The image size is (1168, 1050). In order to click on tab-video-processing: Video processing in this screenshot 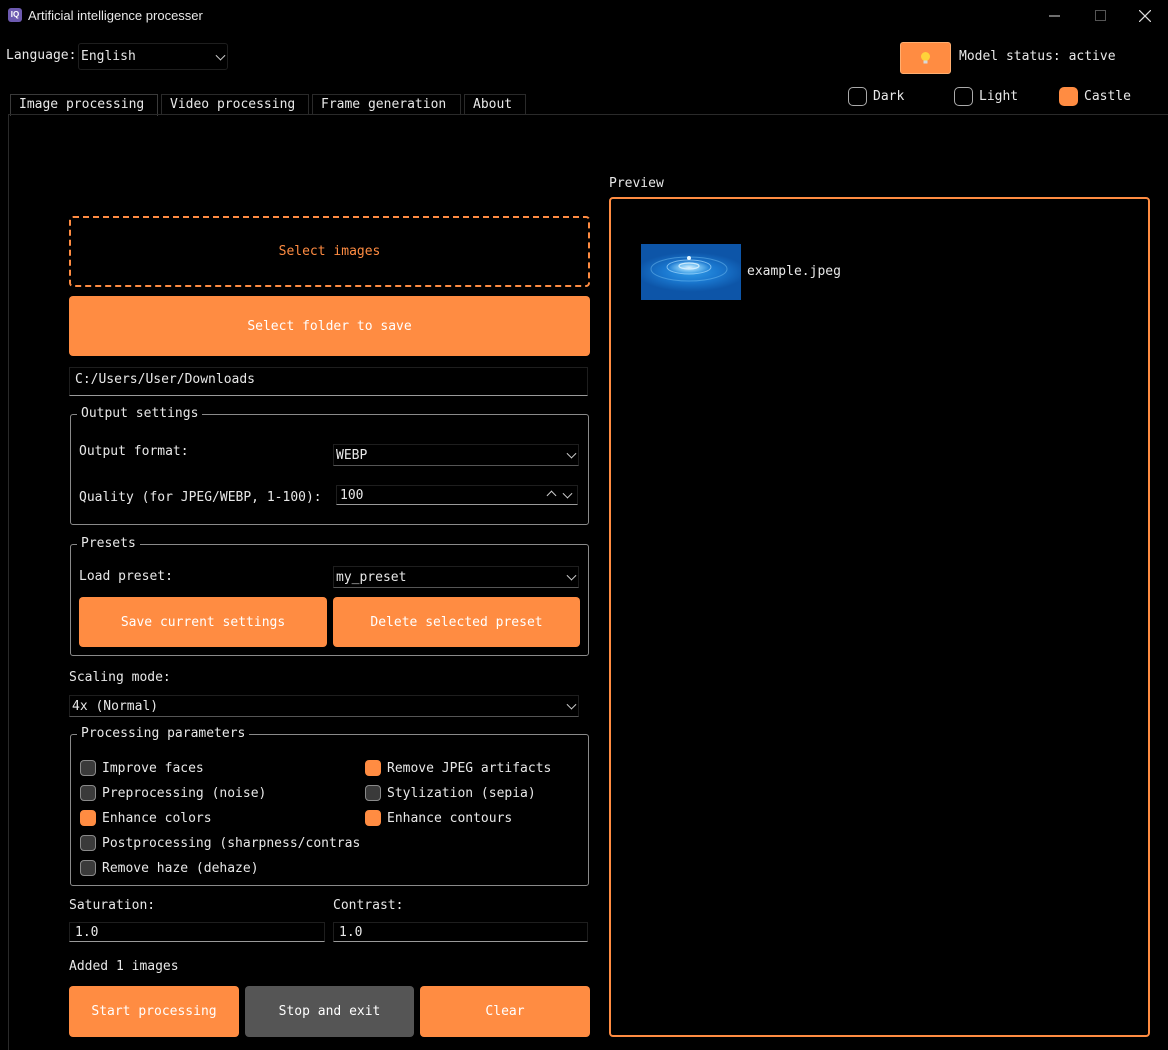, I will do `click(235, 104)`.